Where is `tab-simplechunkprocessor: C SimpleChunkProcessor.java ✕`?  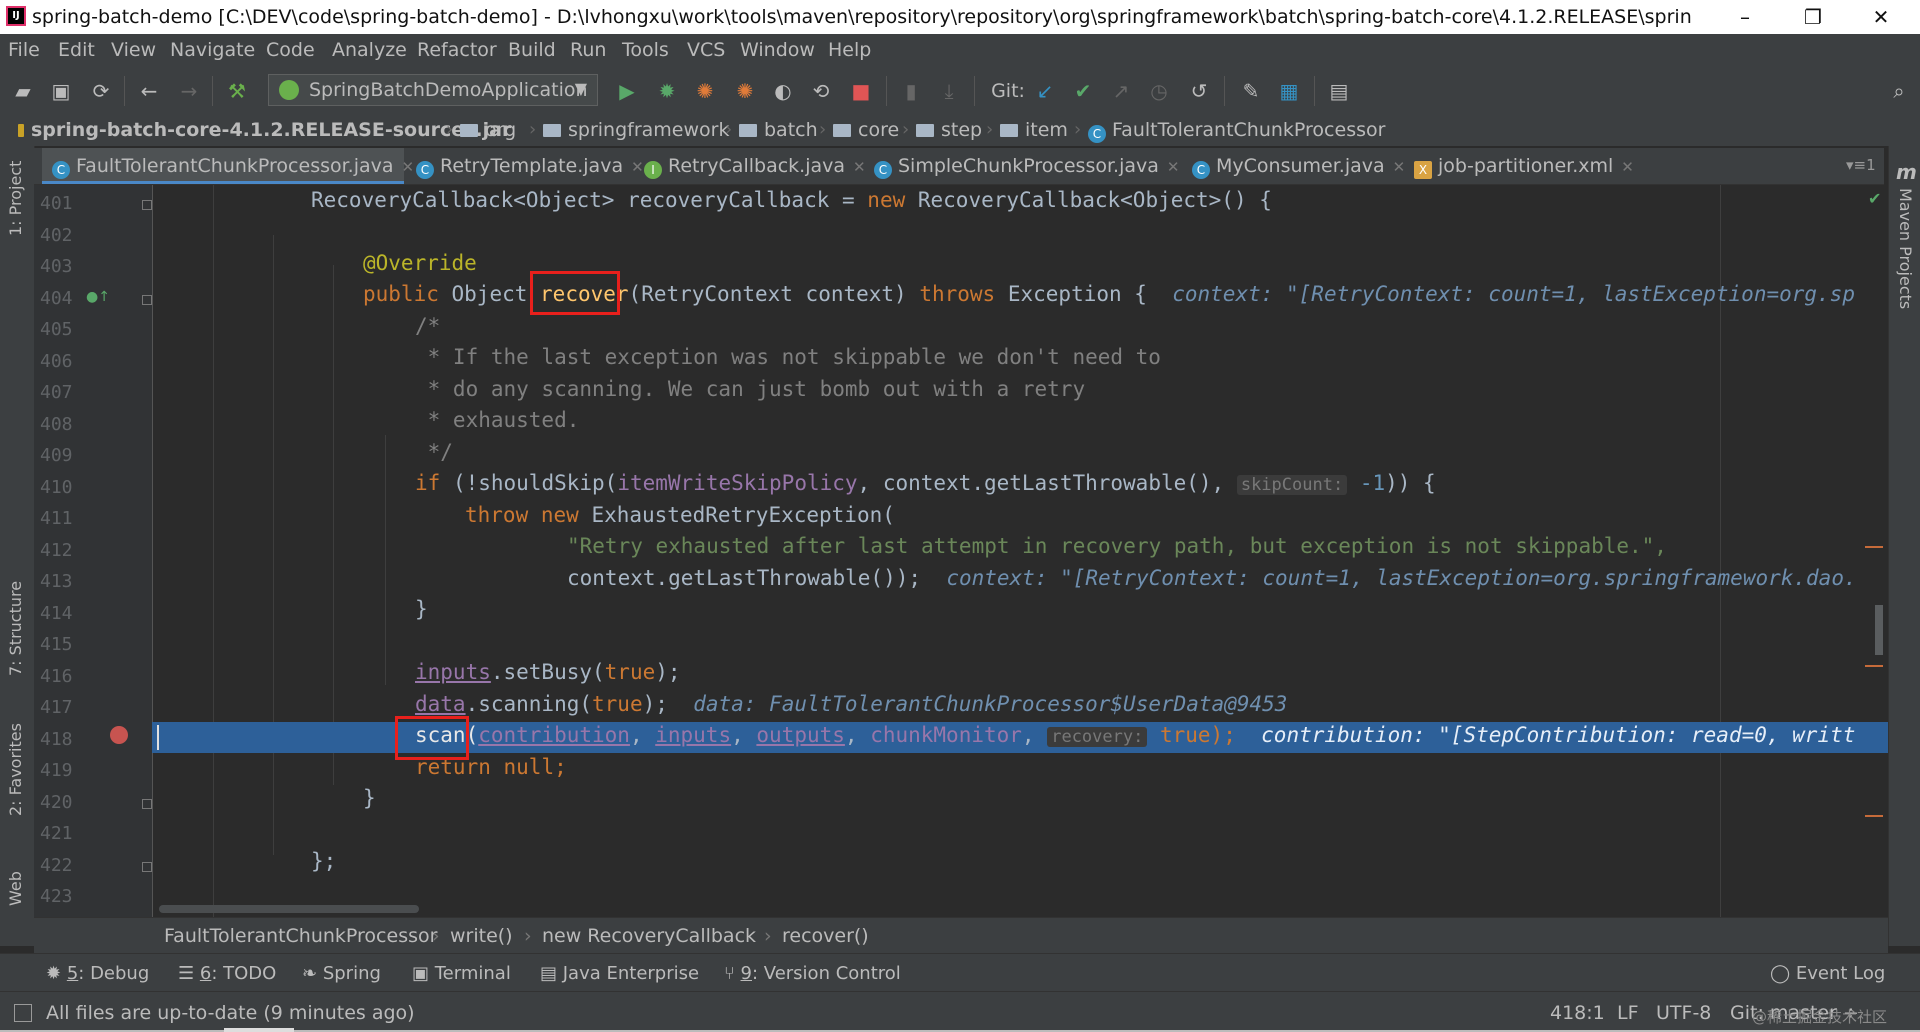 tab-simplechunkprocessor: C SimpleChunkProcessor.java ✕ is located at coordinates (1021, 166).